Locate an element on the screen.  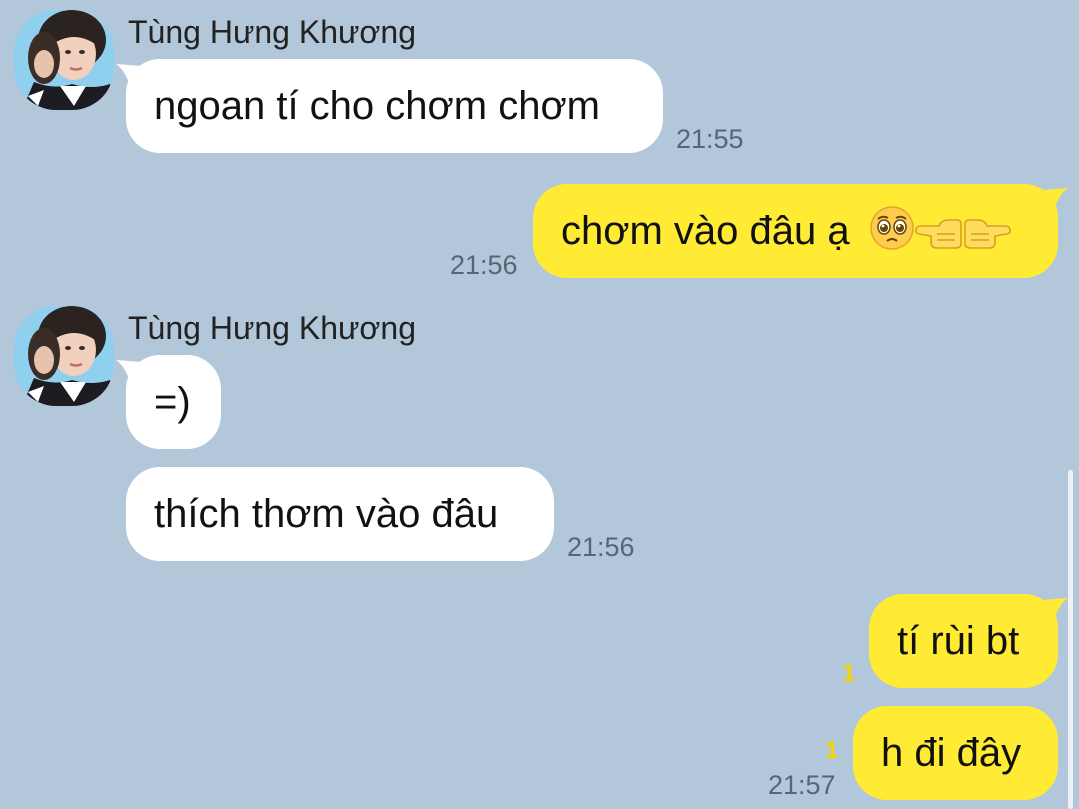
message-bubble-outgoing: h đi đây is located at coordinates (955, 753).